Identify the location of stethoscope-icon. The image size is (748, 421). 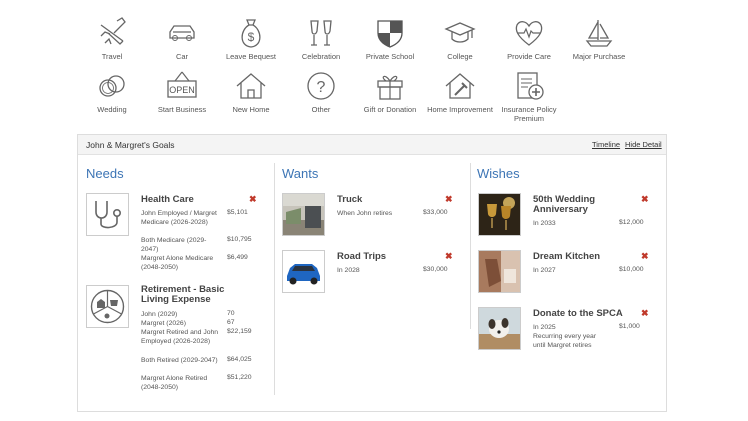
(108, 215).